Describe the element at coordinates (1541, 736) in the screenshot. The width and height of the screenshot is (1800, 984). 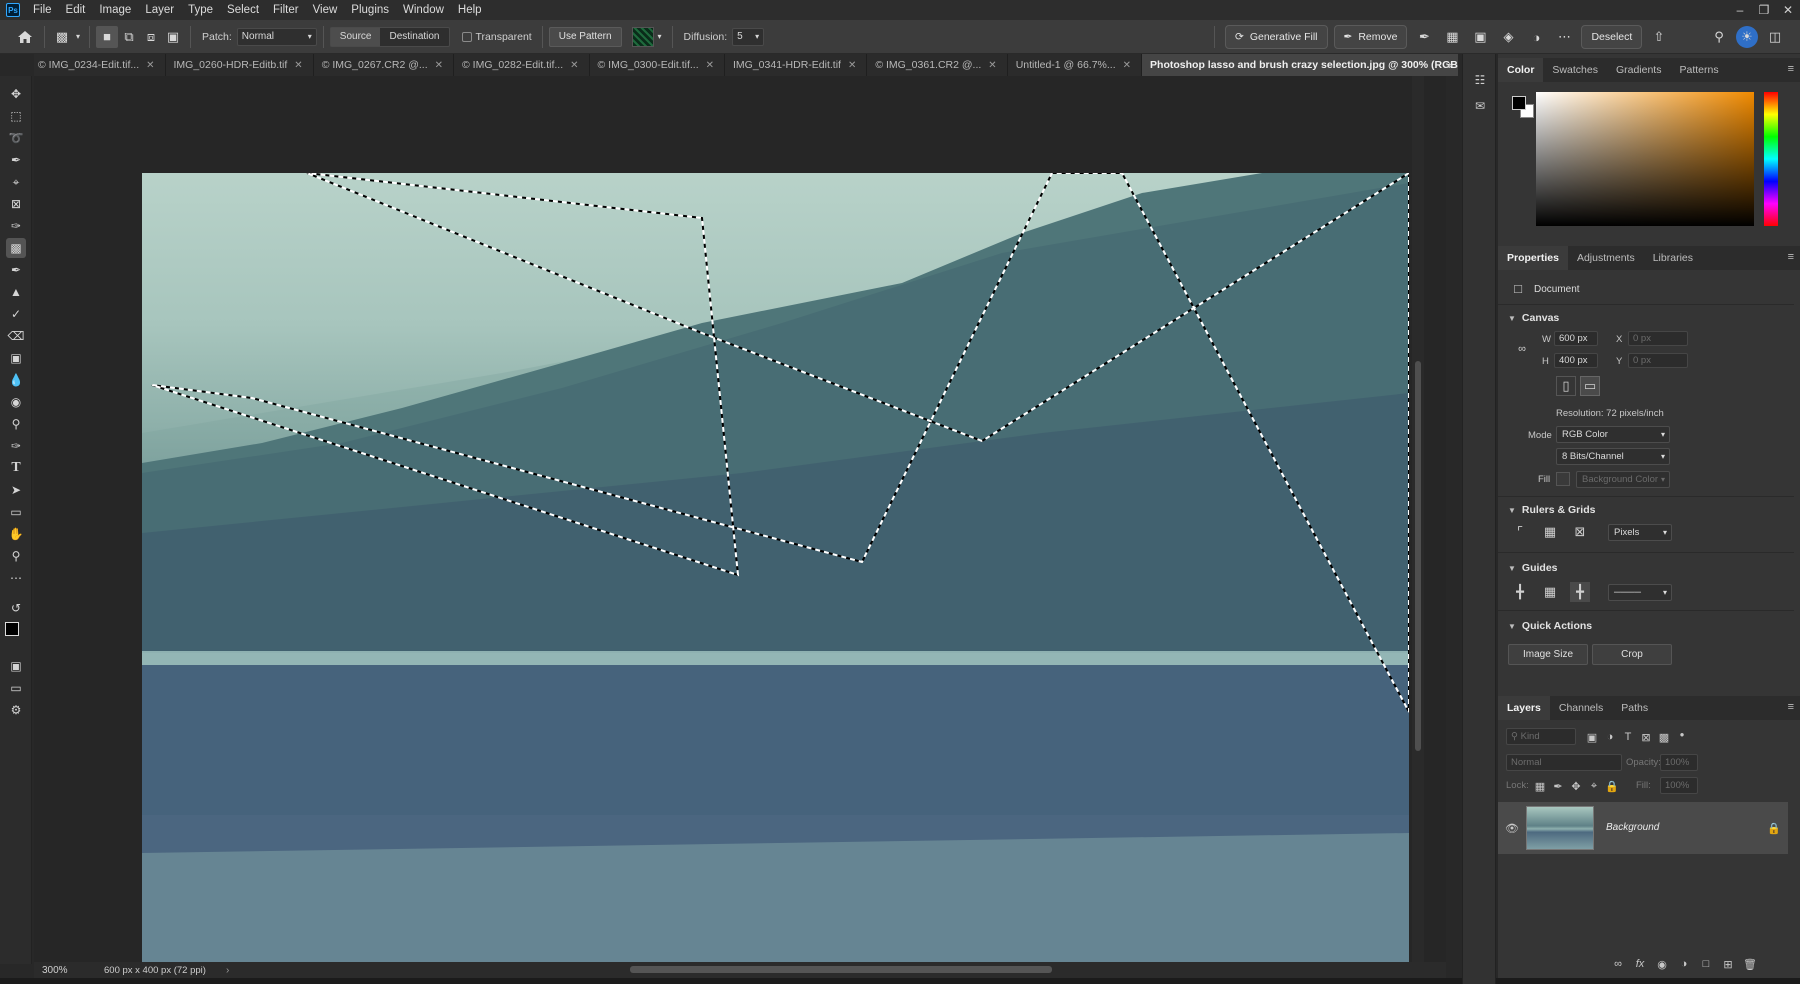
I see `layer-filter-field: ⚲ Kind` at that location.